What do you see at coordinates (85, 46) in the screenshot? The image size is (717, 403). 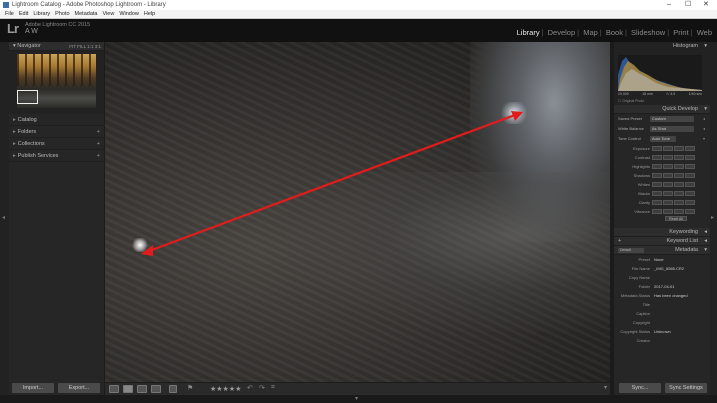 I see `navigator-zoom-options: FIT FILL 1:1 3:1` at bounding box center [85, 46].